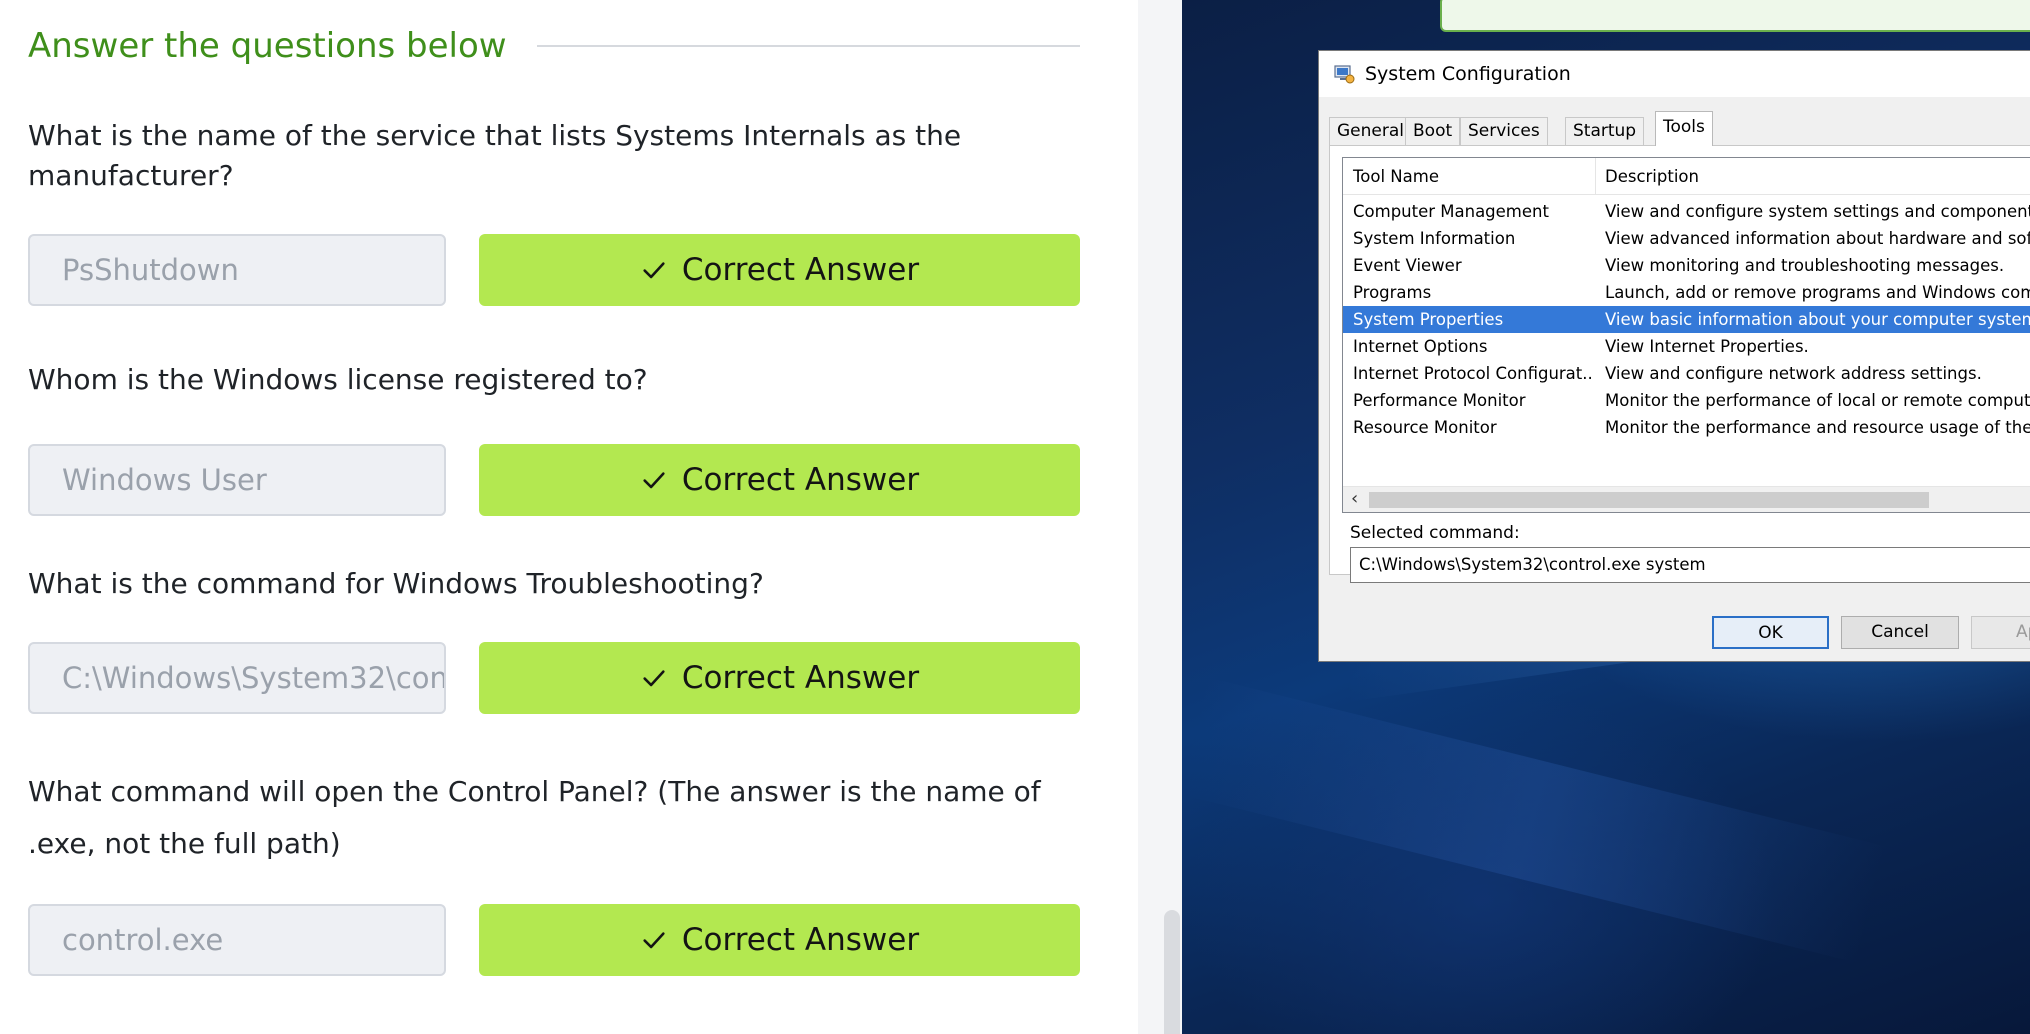  I want to click on section-title: Answer the questions below, so click(267, 46).